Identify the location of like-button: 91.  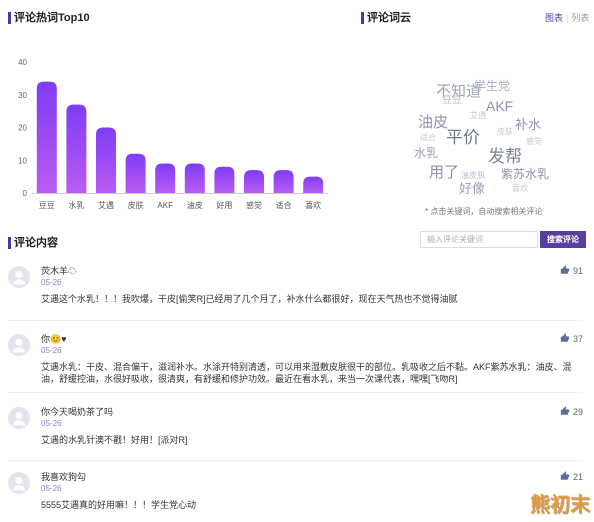
(571, 271).